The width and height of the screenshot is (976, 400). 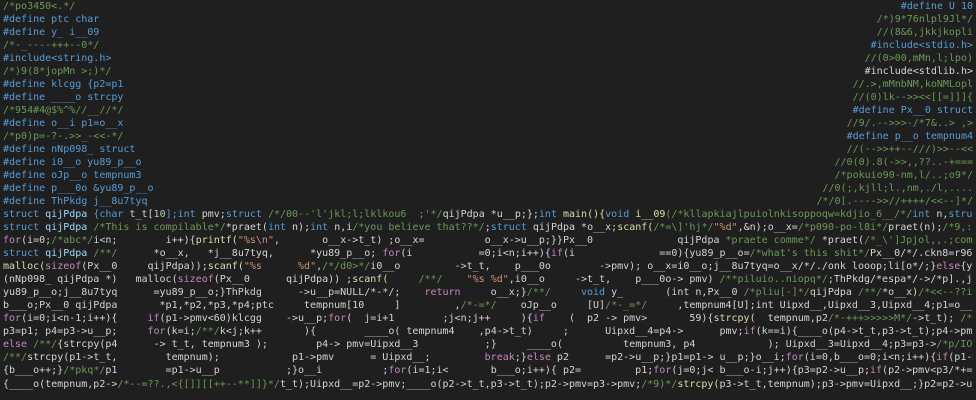 What do you see at coordinates (183, 214) in the screenshot?
I see `code-token: ];int` at bounding box center [183, 214].